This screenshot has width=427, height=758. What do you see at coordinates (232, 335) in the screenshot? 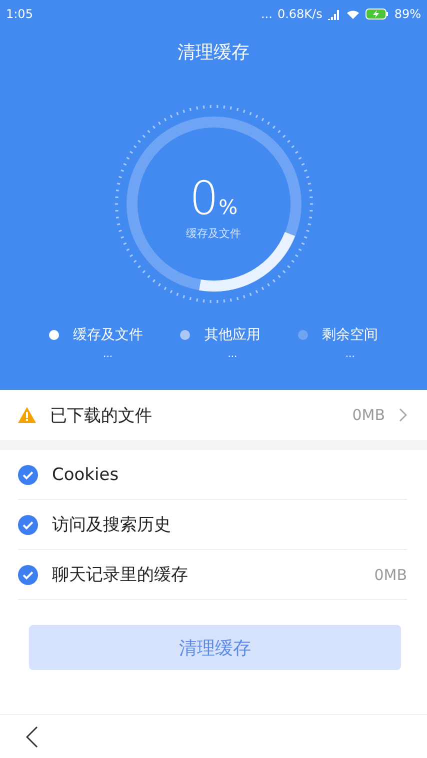
I see `legend-label: 其他应用` at bounding box center [232, 335].